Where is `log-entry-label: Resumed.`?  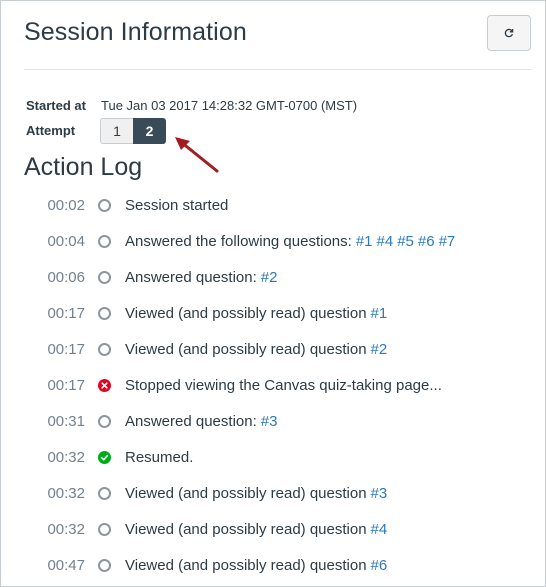 log-entry-label: Resumed. is located at coordinates (159, 457).